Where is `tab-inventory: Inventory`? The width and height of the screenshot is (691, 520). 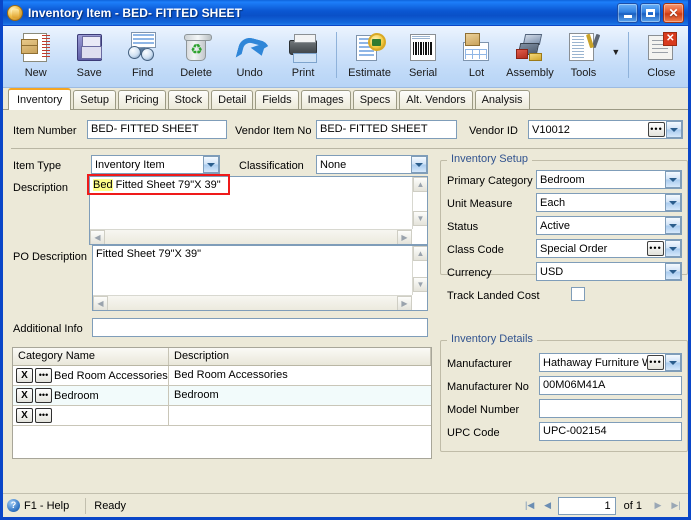
tab-inventory: Inventory is located at coordinates (40, 99).